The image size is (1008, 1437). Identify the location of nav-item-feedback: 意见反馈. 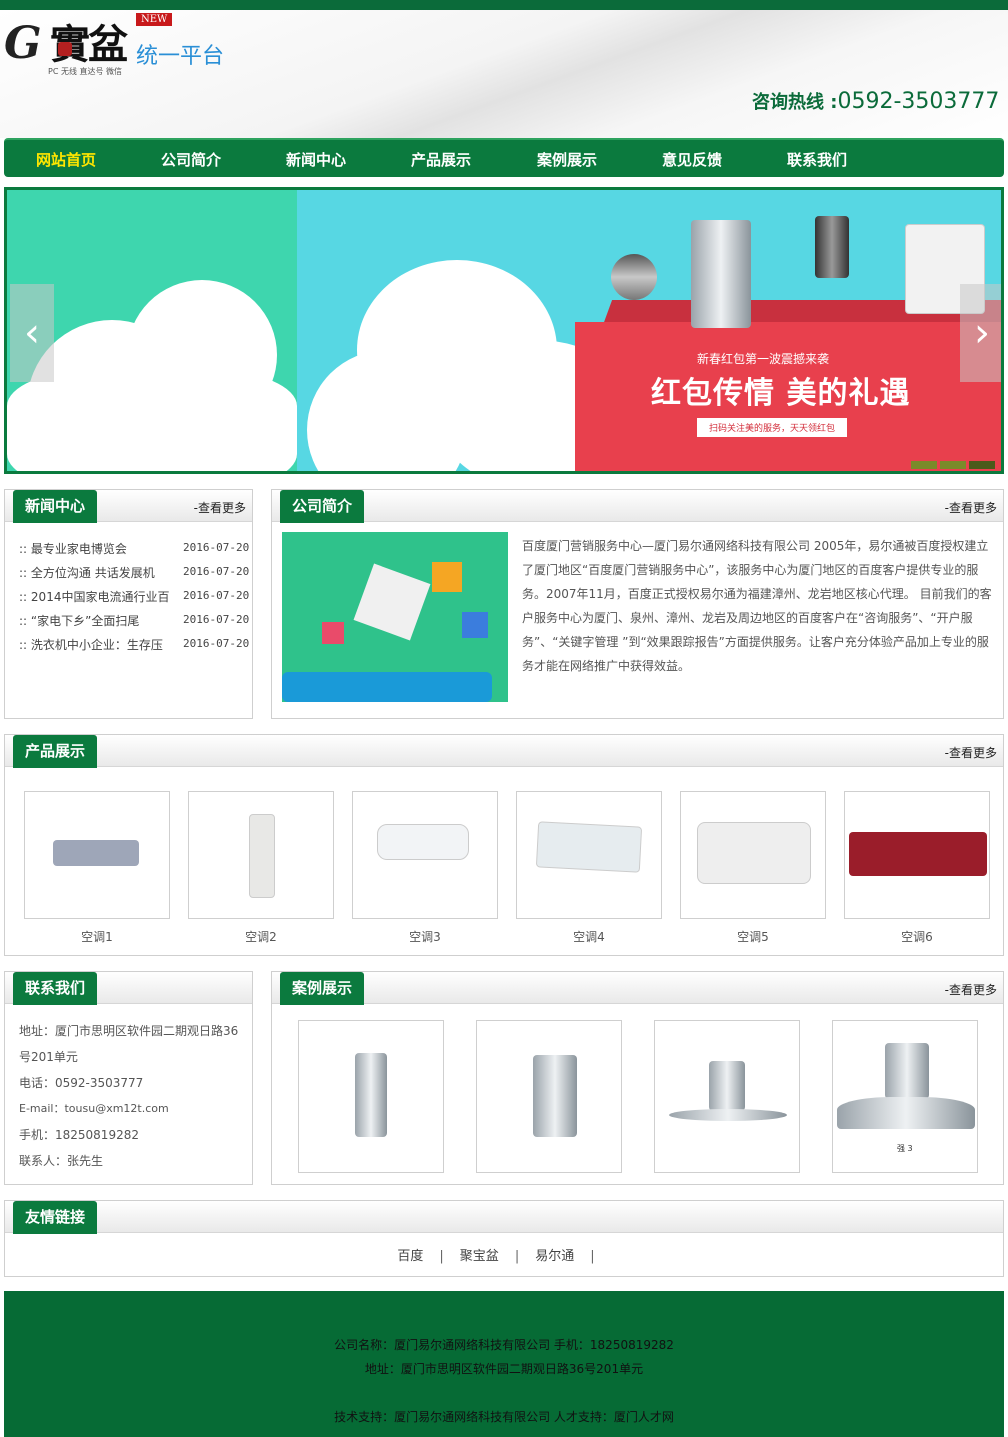
(692, 159).